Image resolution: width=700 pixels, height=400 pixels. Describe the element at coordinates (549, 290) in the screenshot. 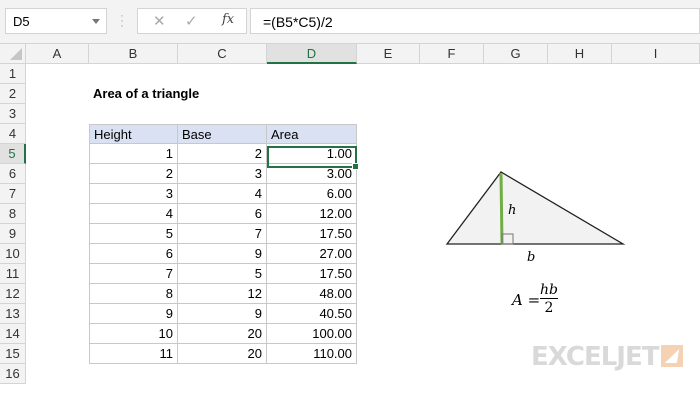

I see `formula-numerator: hb` at that location.